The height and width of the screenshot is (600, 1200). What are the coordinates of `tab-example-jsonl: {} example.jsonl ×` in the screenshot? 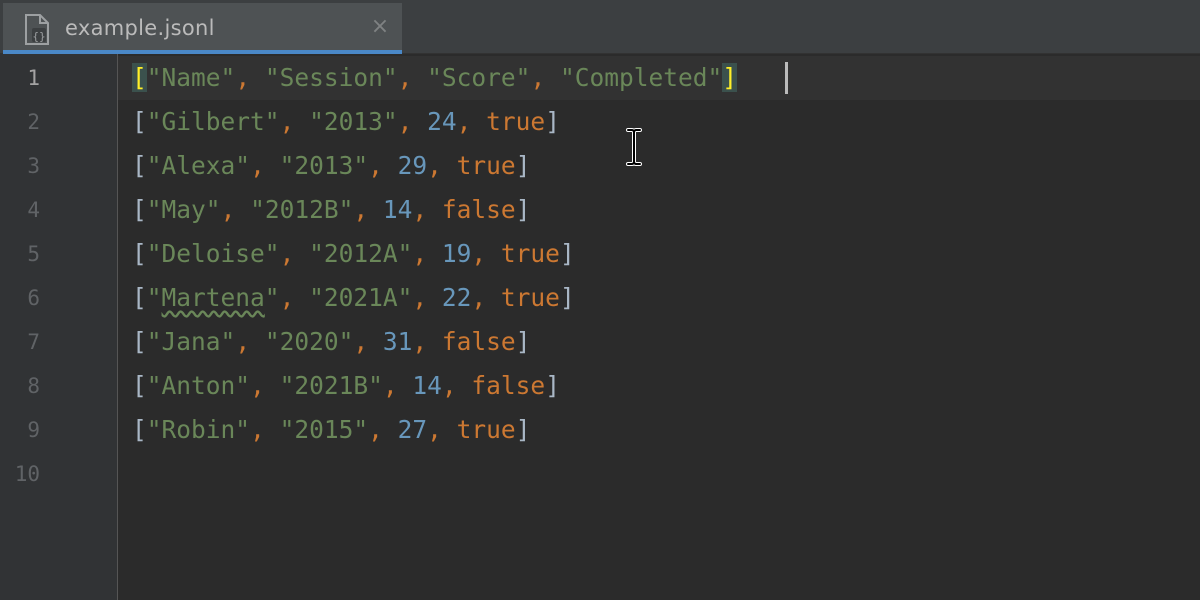 It's located at (202, 28).